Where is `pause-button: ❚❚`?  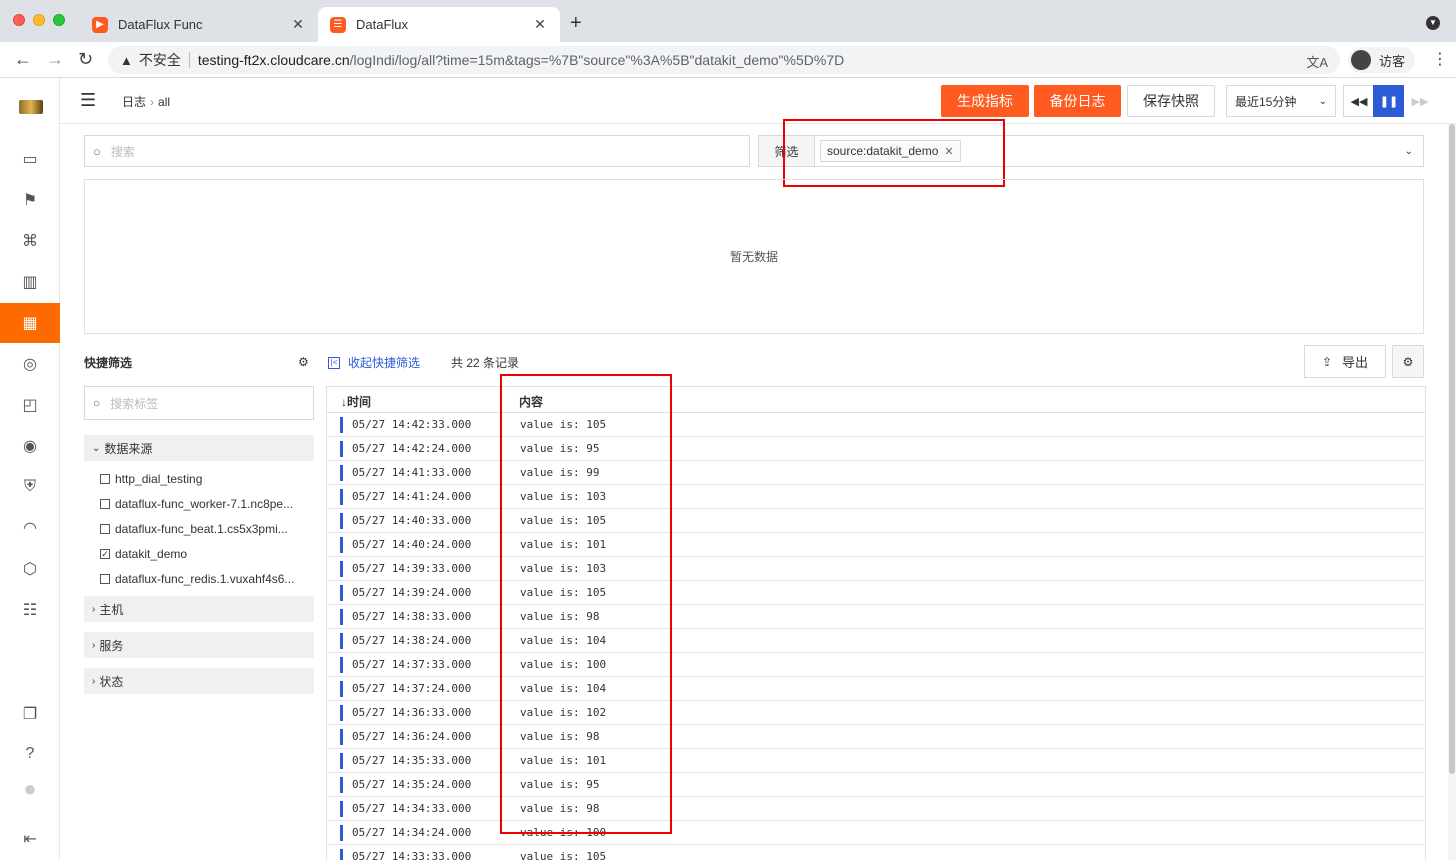 pause-button: ❚❚ is located at coordinates (1389, 101).